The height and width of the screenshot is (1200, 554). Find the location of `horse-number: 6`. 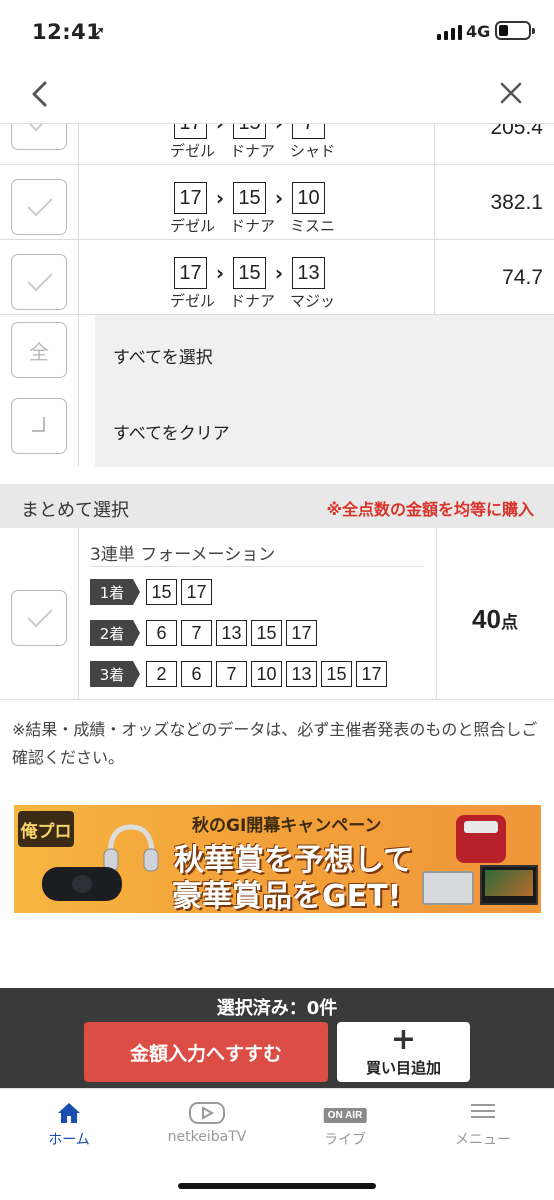

horse-number: 6 is located at coordinates (161, 633).